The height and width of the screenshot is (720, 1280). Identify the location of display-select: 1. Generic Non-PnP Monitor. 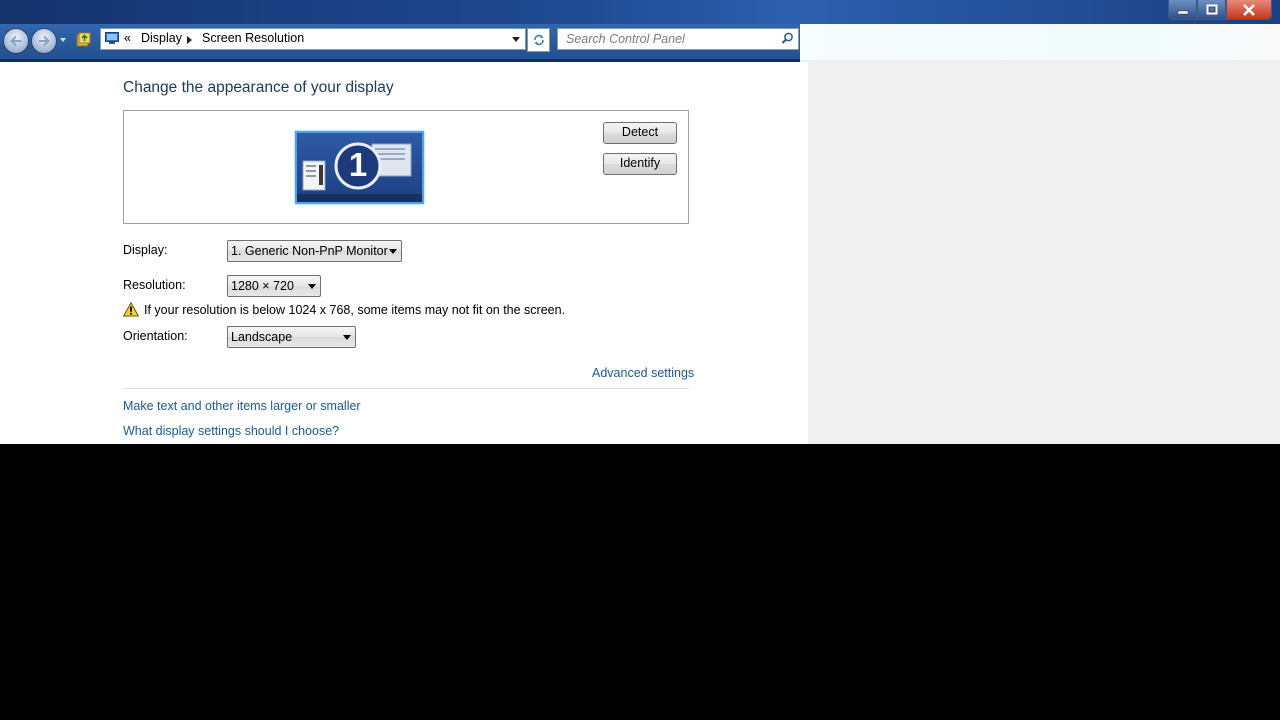
(314, 251).